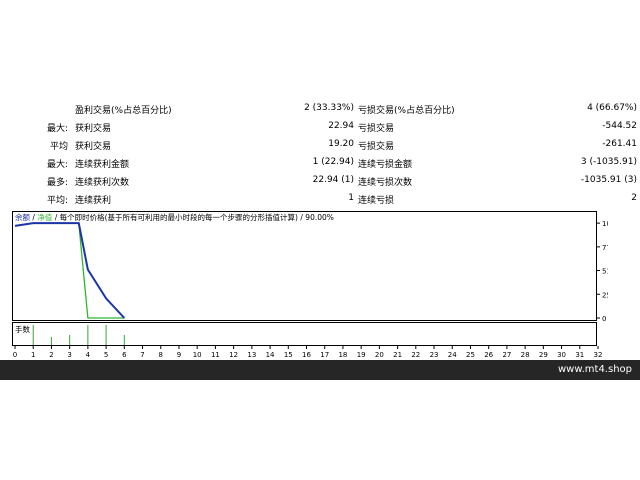  Describe the element at coordinates (579, 355) in the screenshot. I see `x-tick-label: 31` at that location.